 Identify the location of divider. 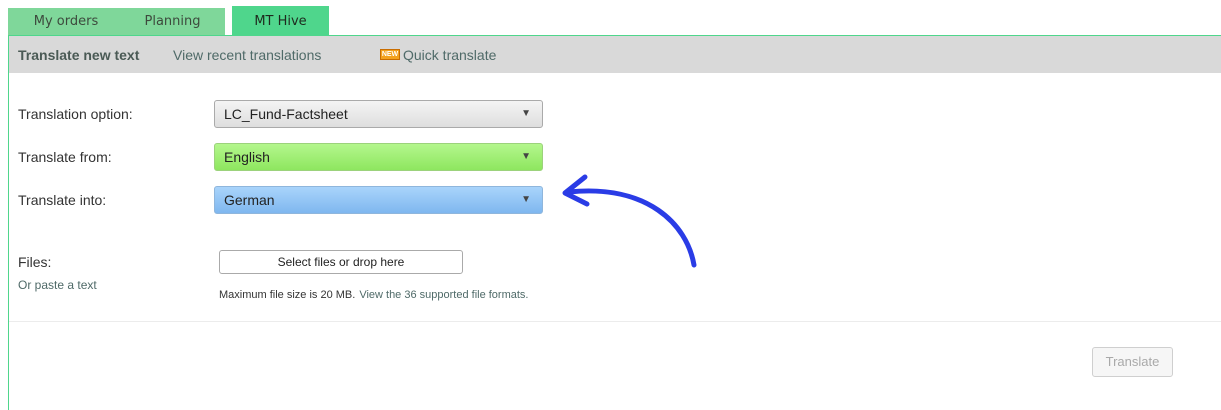
(615, 321).